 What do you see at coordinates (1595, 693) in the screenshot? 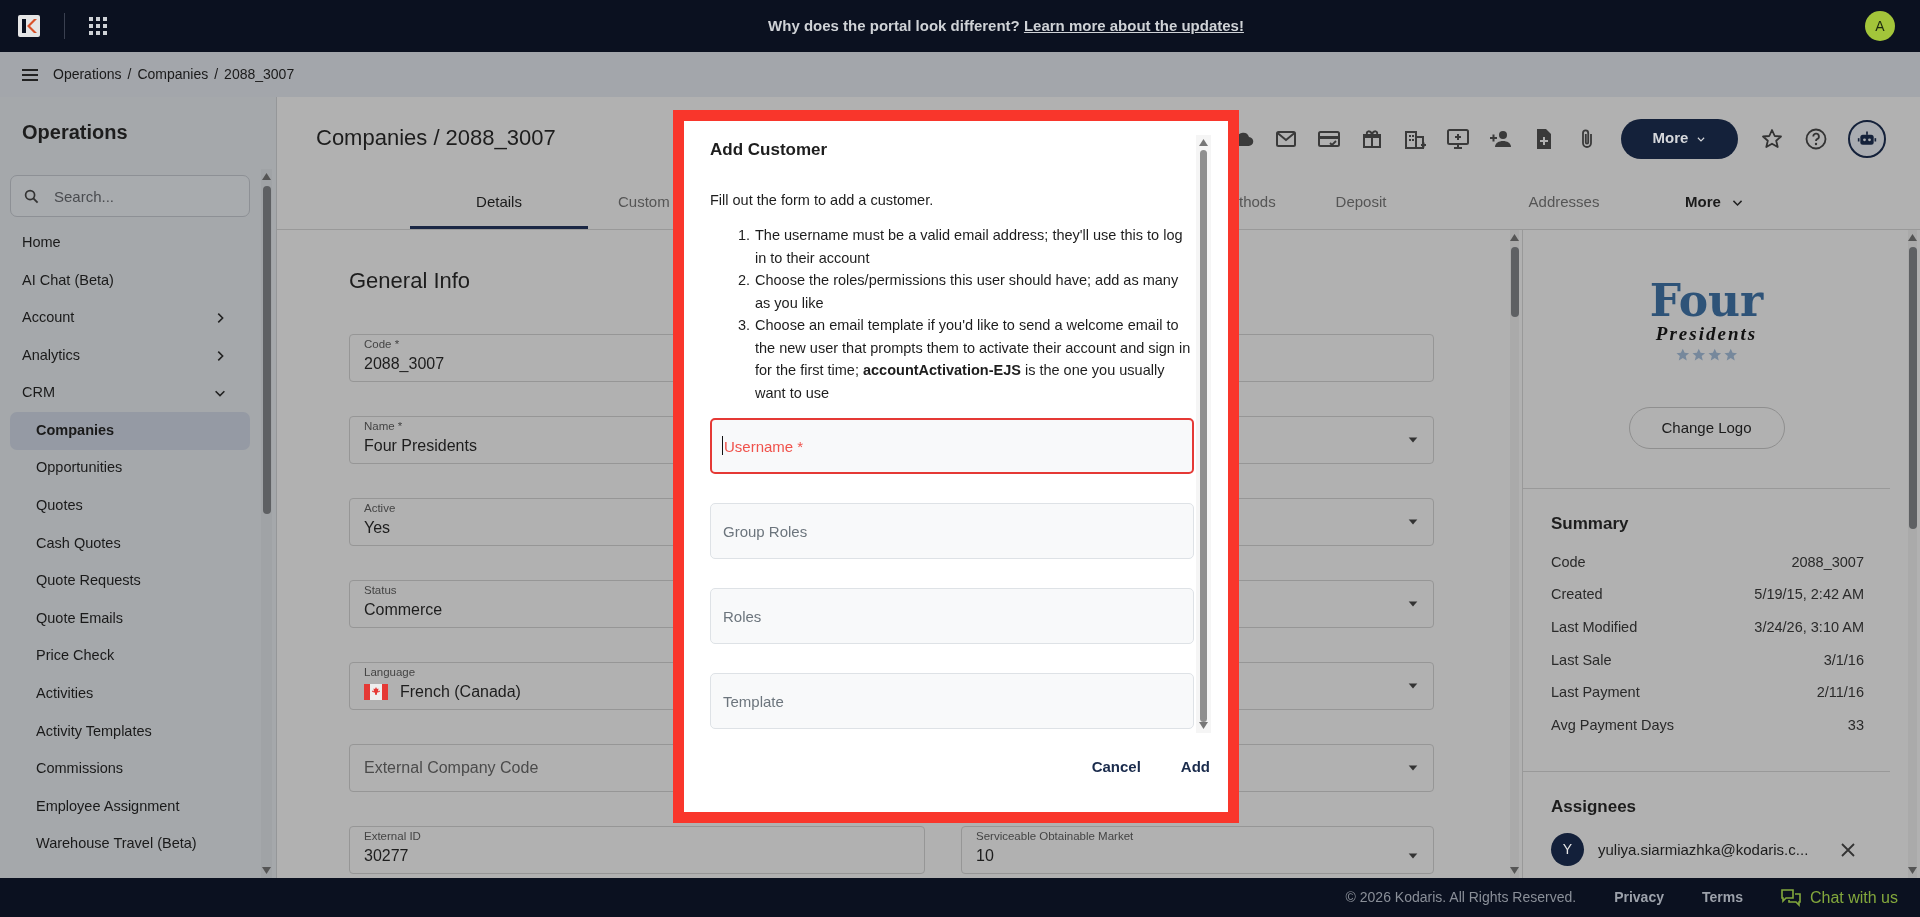
I see `summary-label: Last Payment` at bounding box center [1595, 693].